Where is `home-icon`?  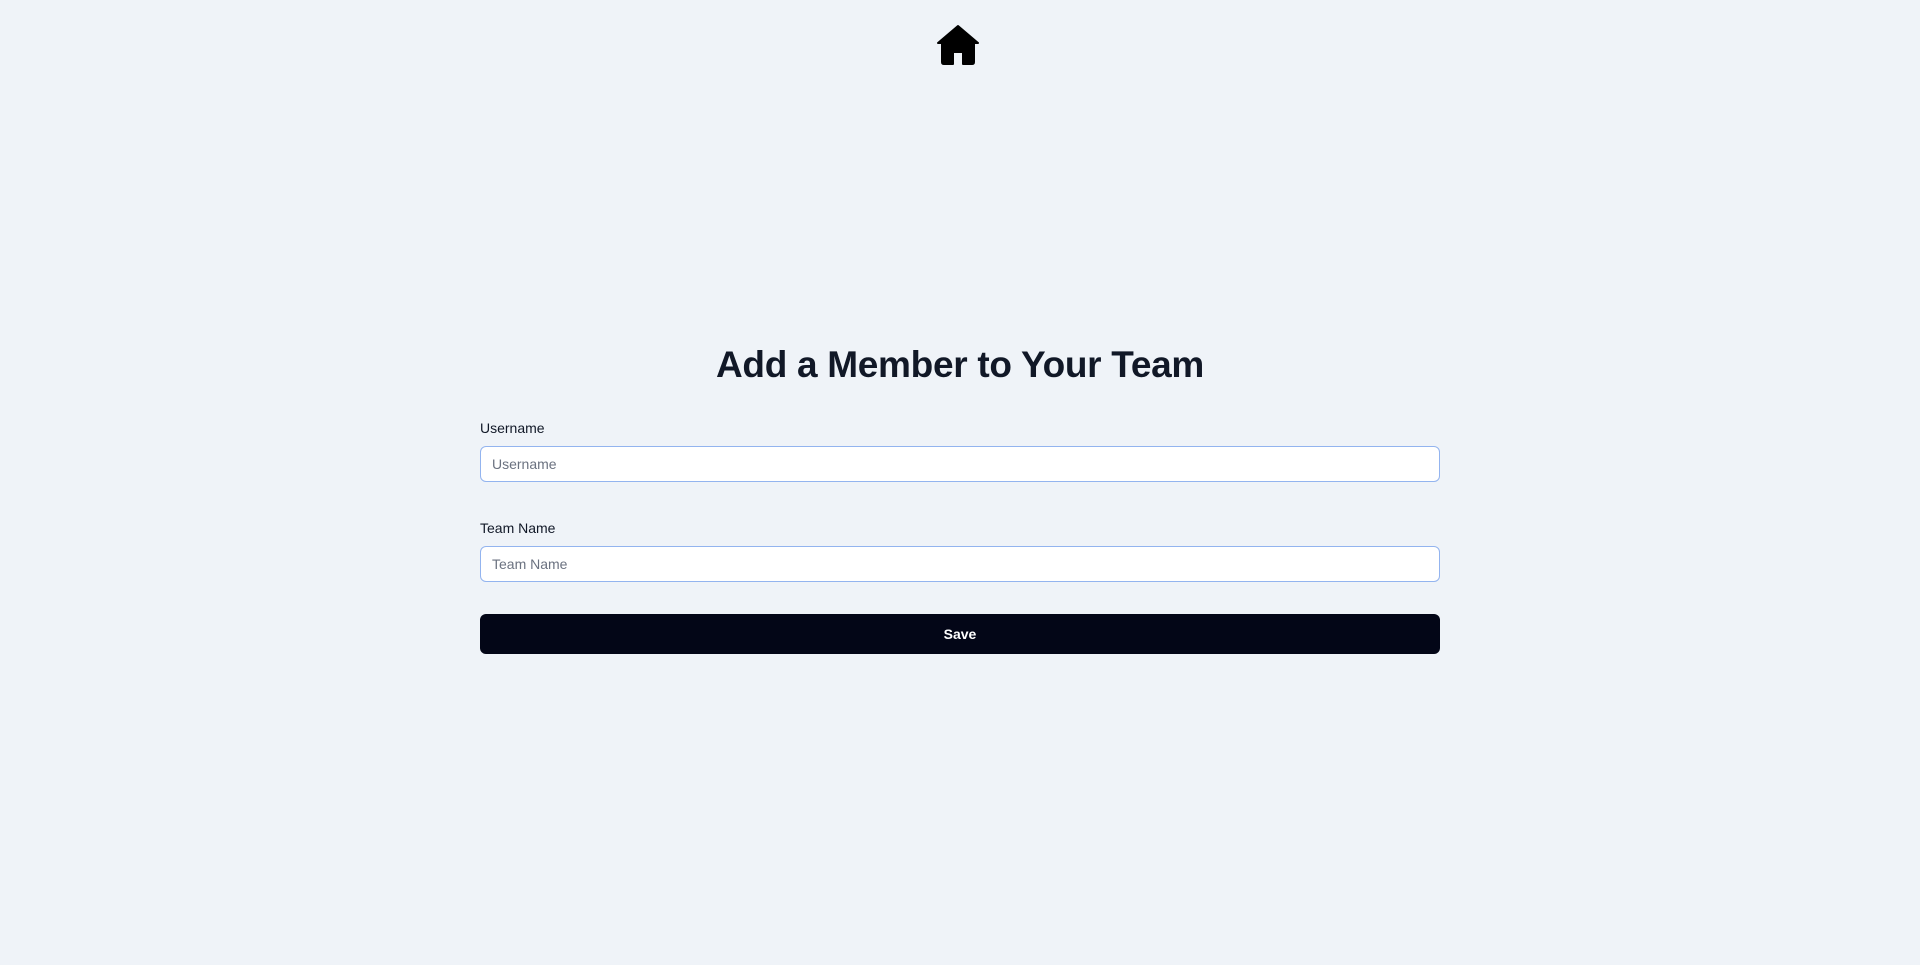
home-icon is located at coordinates (958, 45).